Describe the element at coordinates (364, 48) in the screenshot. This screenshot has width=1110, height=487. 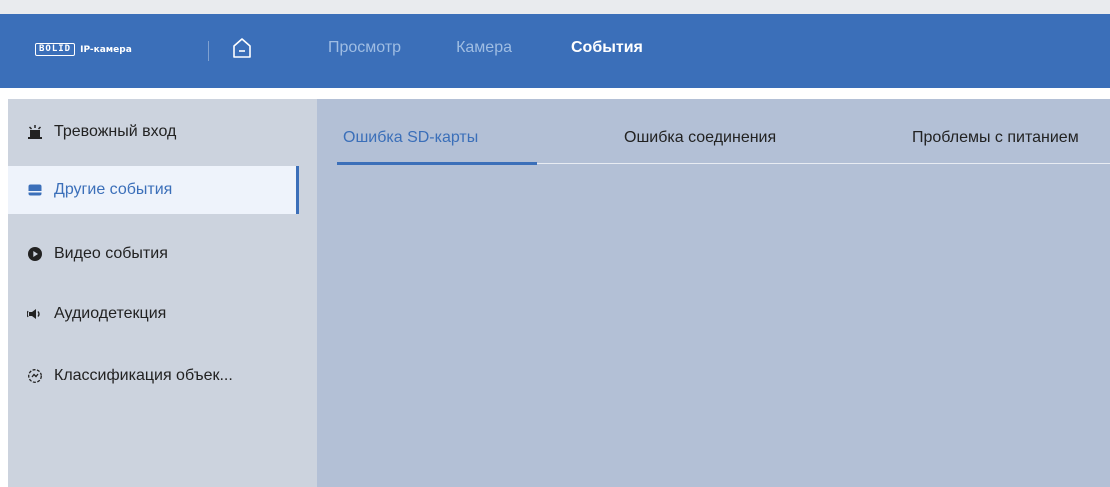
I see `nav-item-view: Просмотр` at that location.